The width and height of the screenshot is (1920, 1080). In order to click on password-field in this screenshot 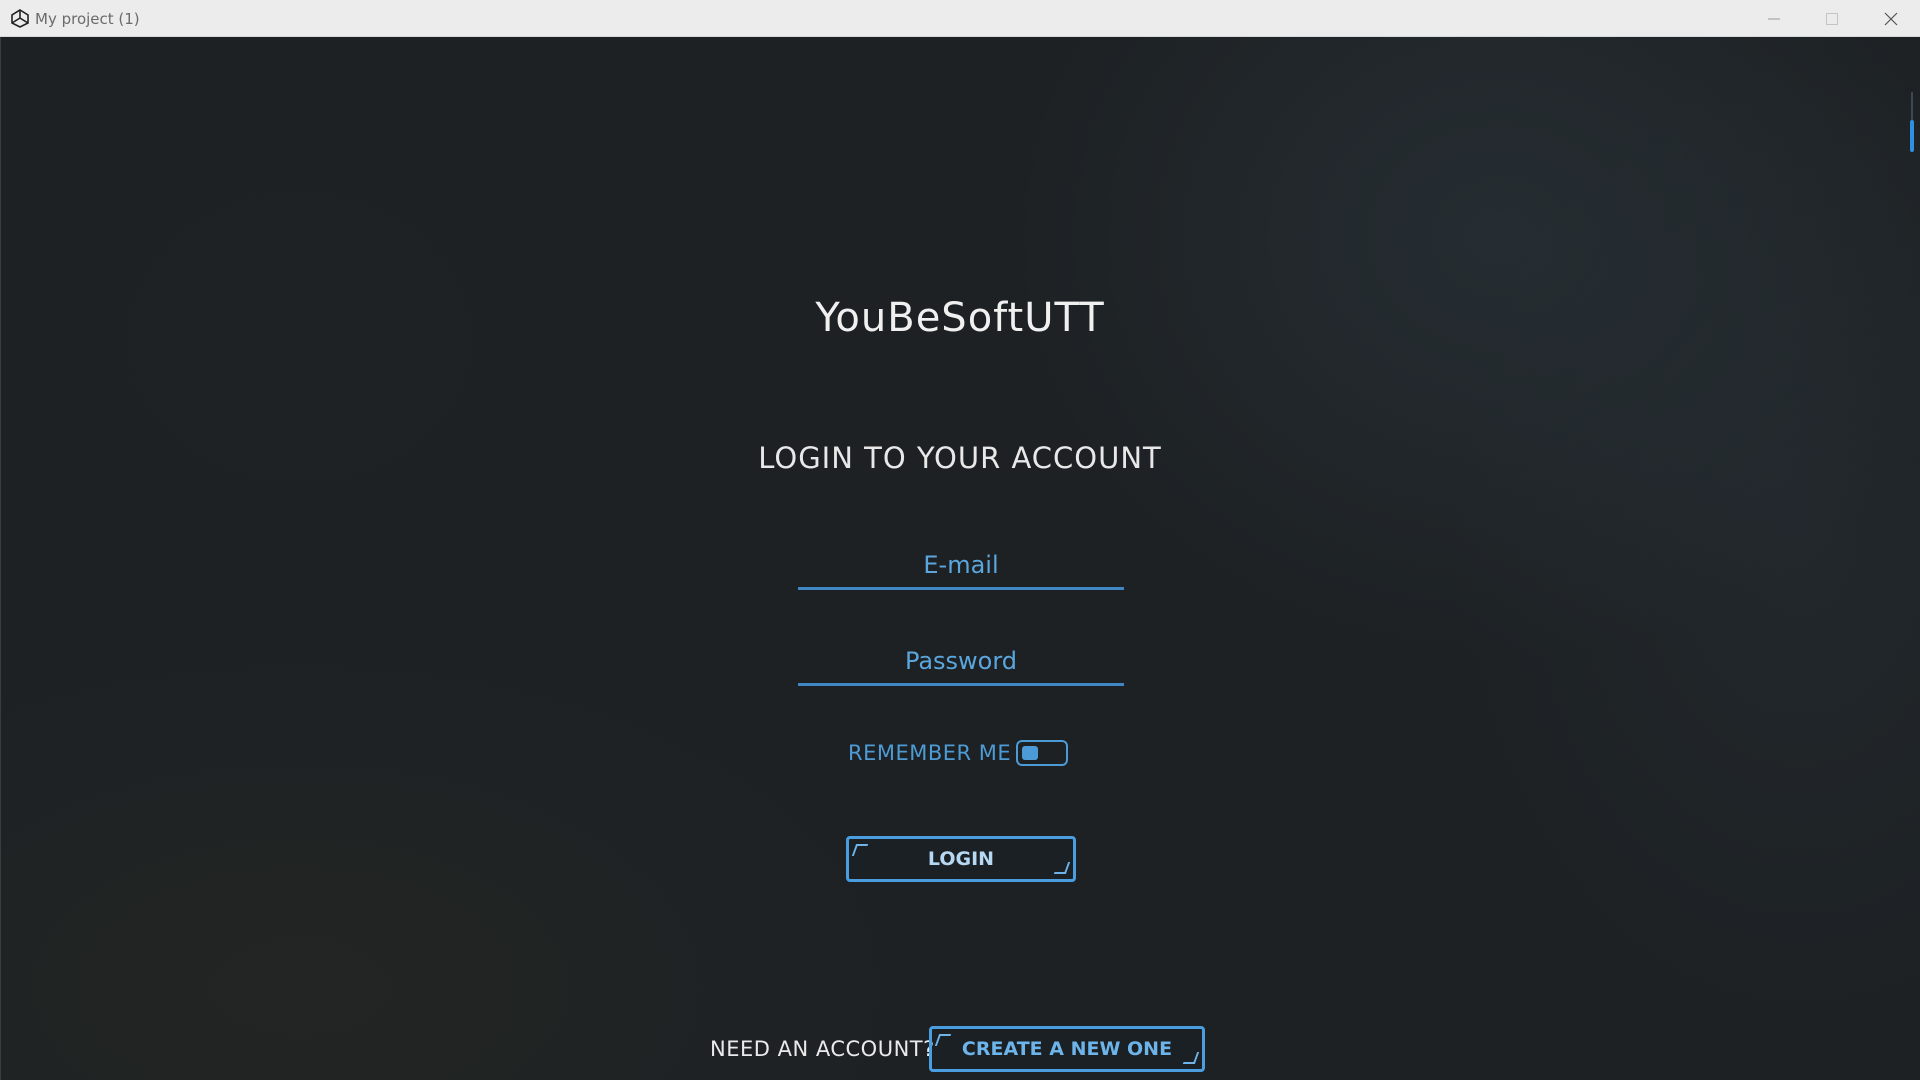, I will do `click(961, 662)`.